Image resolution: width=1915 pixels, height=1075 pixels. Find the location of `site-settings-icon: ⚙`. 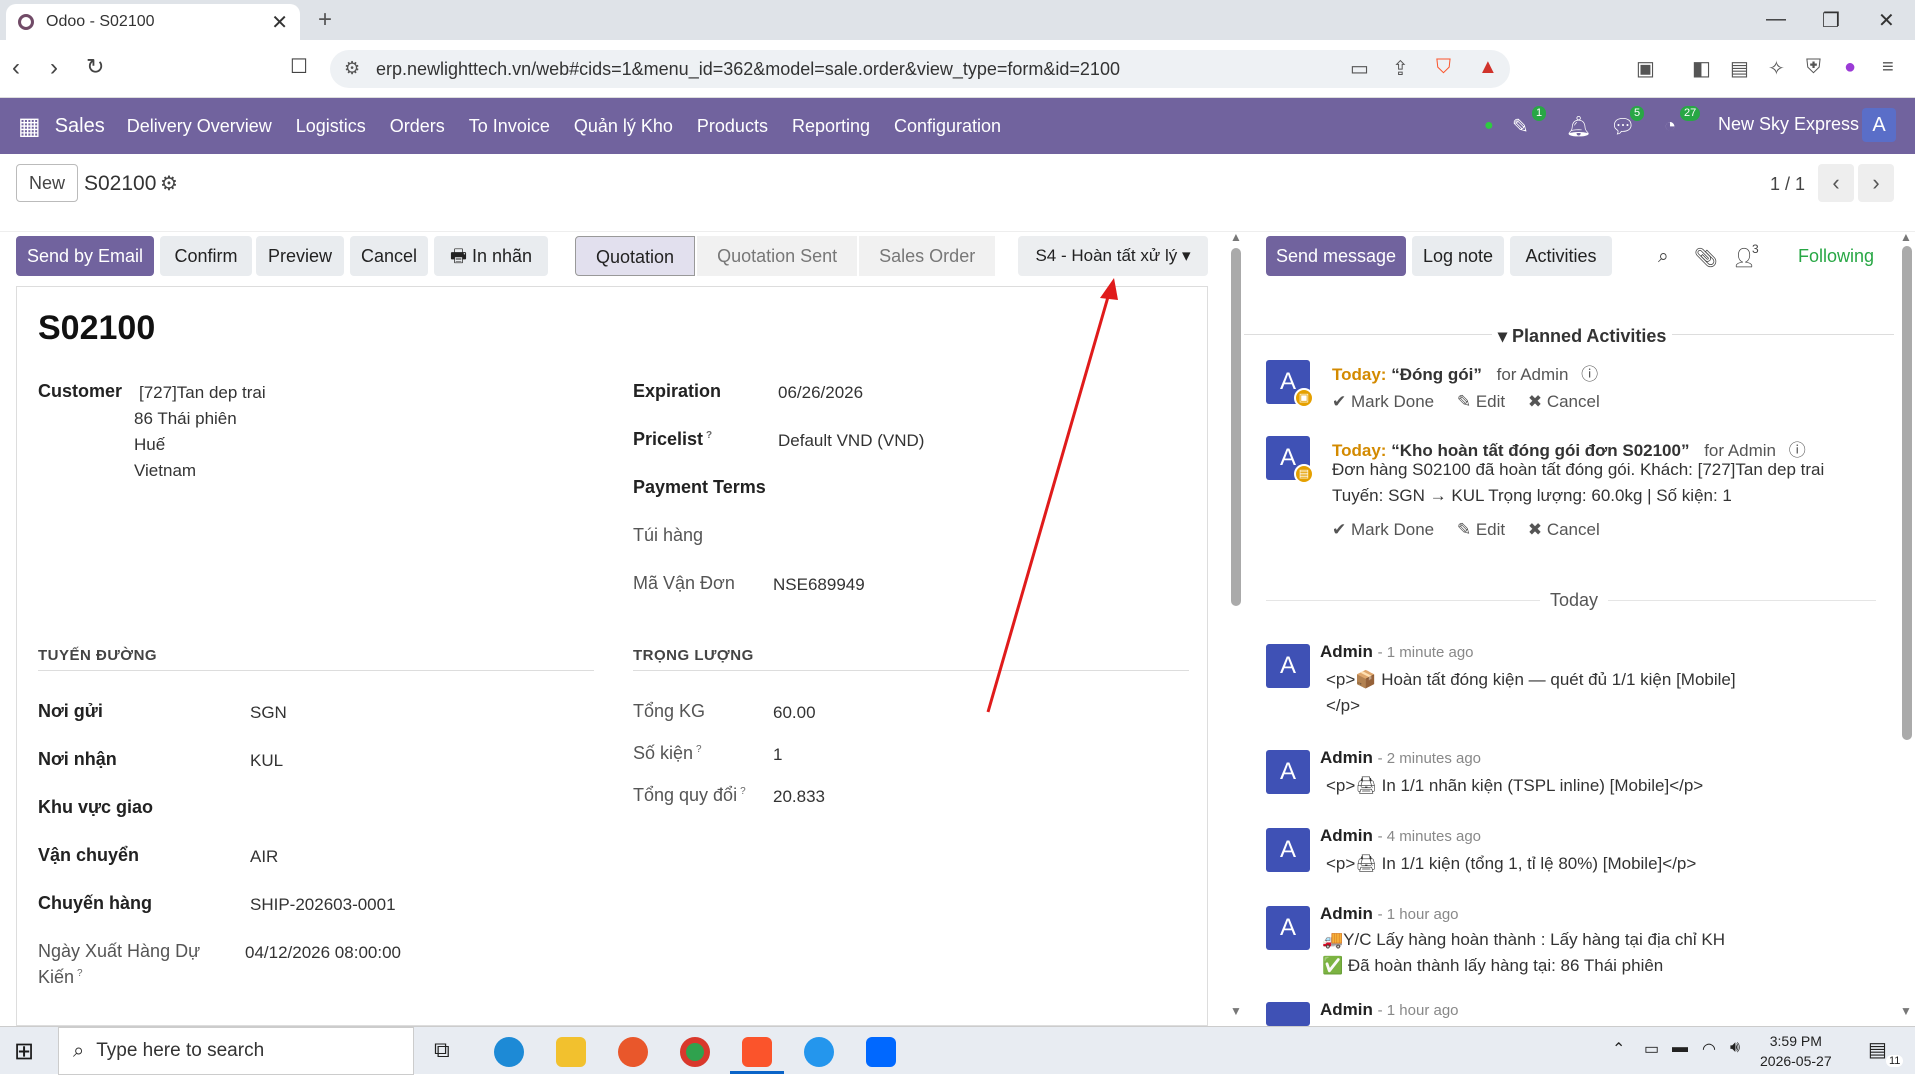

site-settings-icon: ⚙ is located at coordinates (352, 68).